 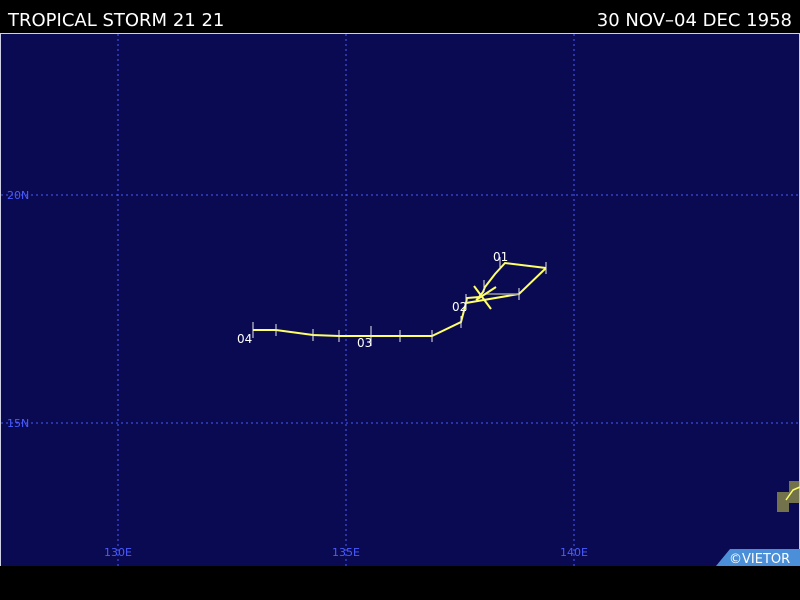 I want to click on credit-text: ©VIETOR, so click(x=759, y=559).